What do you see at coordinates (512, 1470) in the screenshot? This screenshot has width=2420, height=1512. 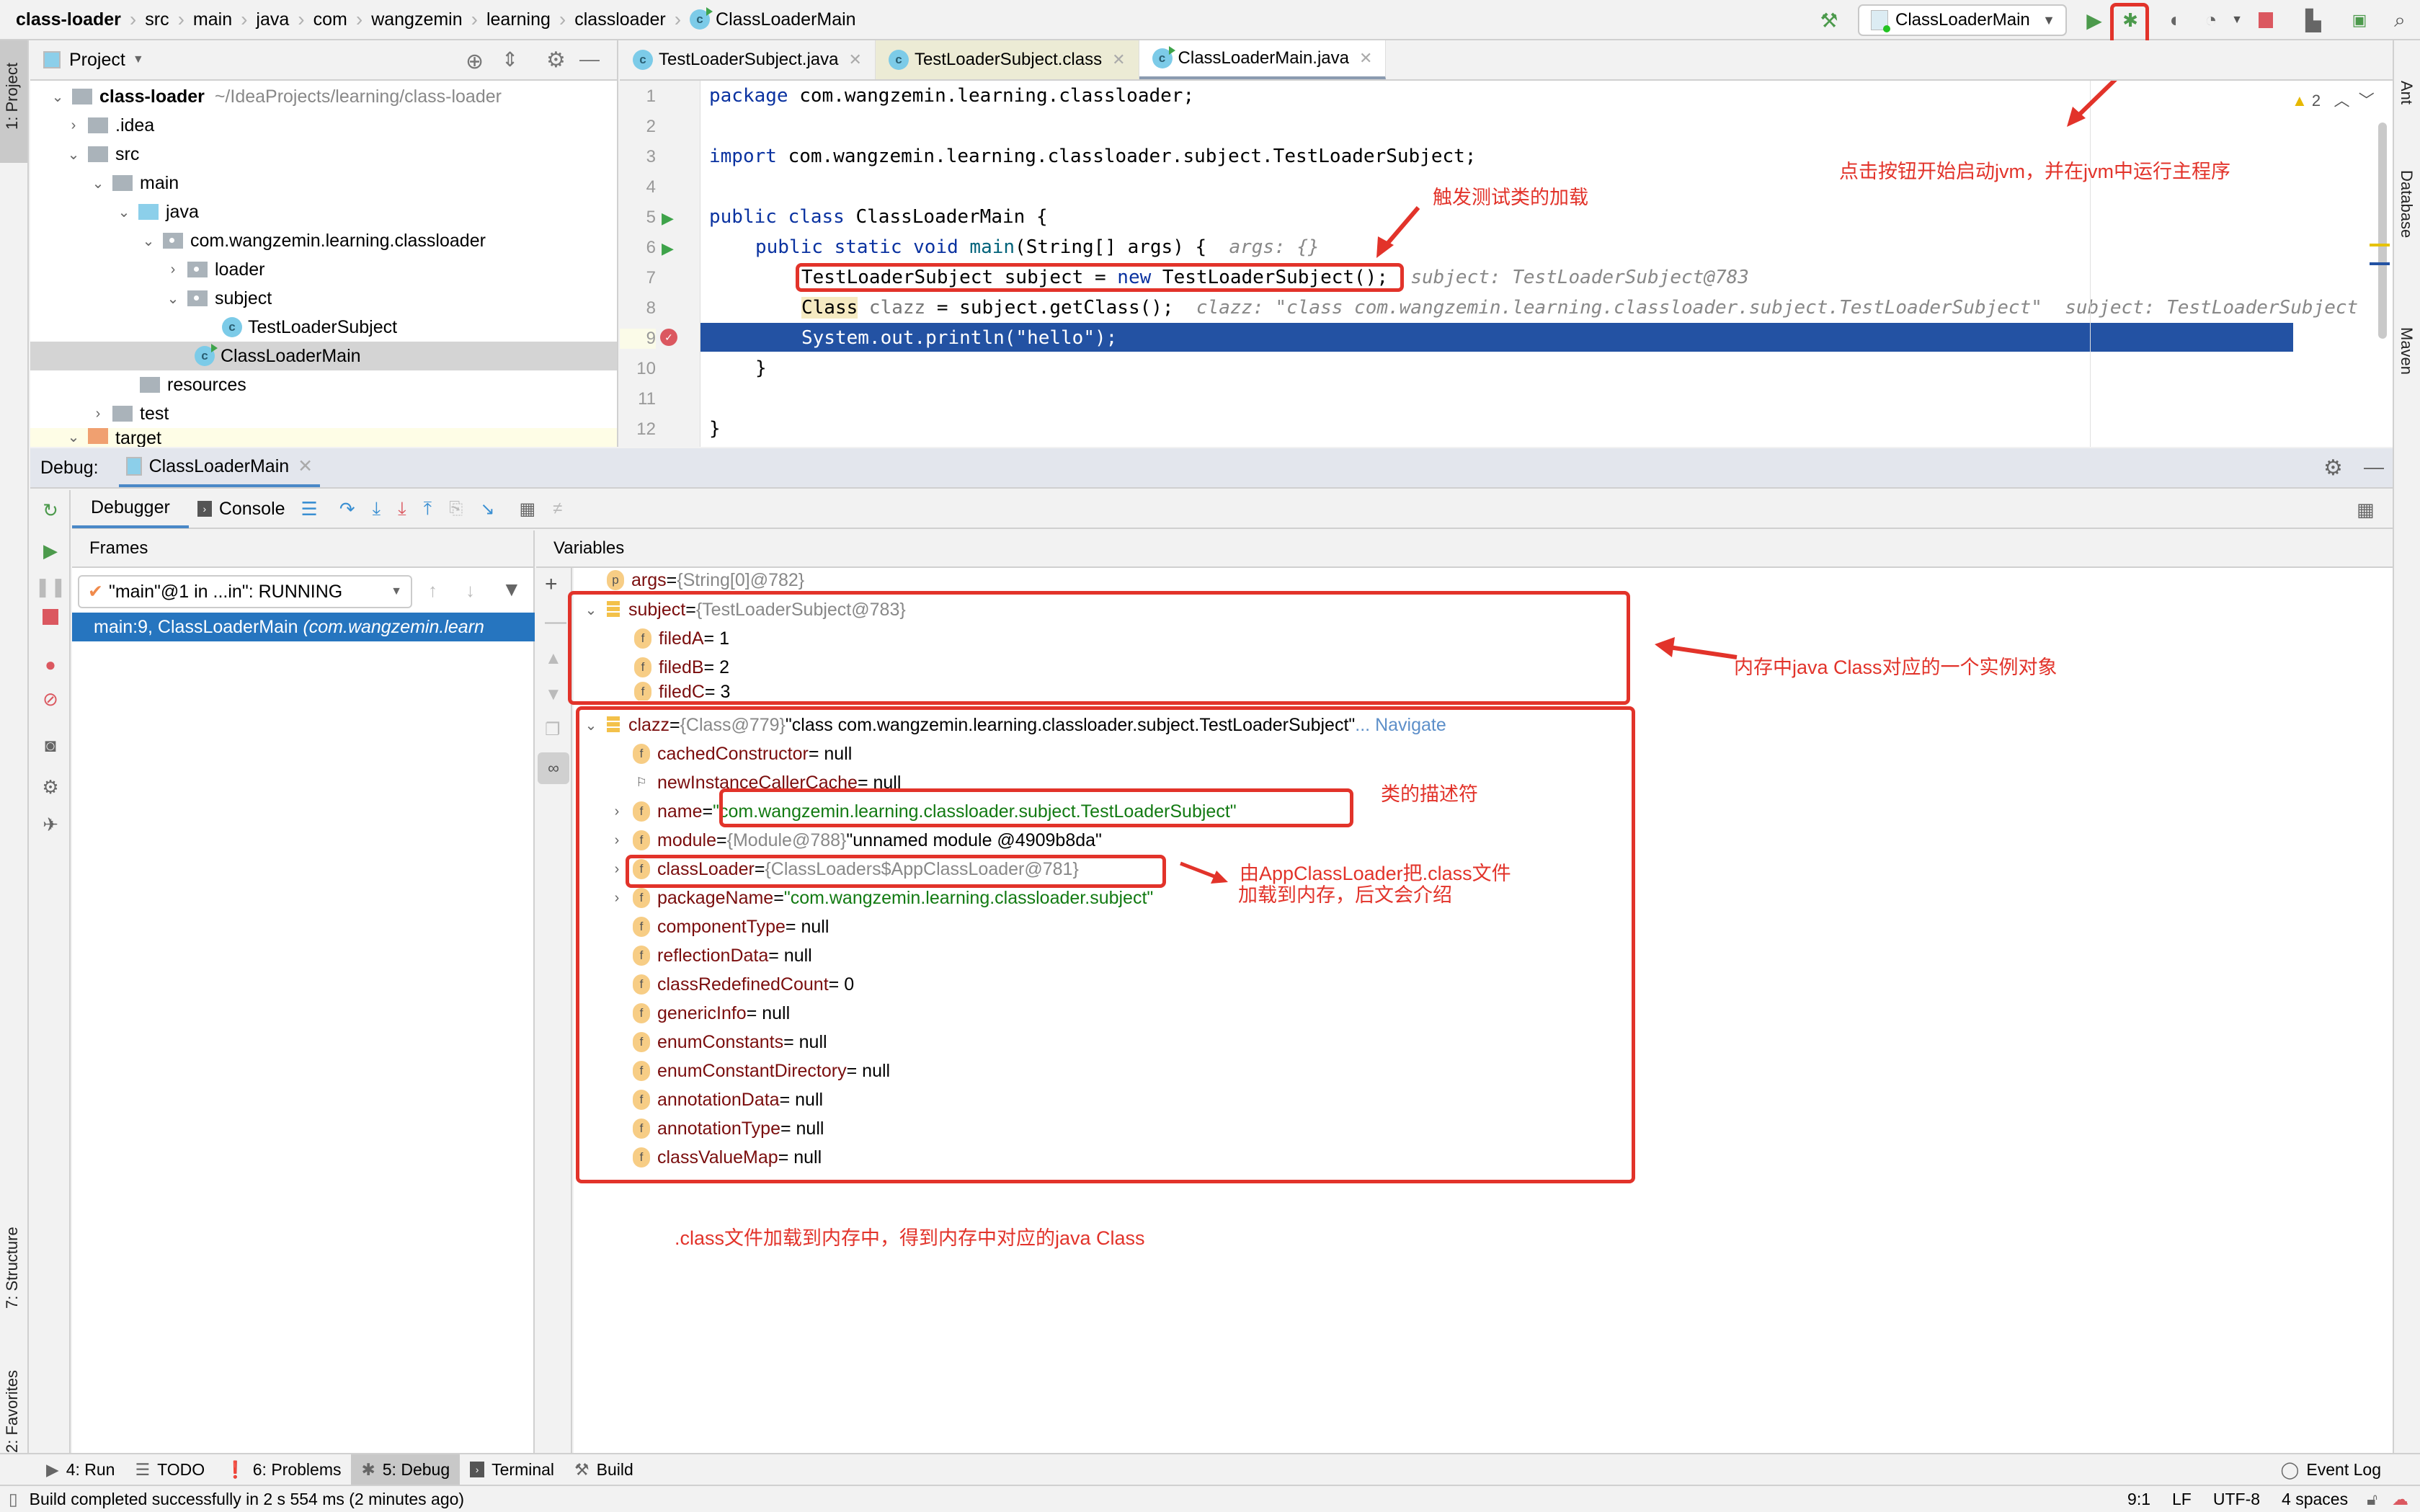 I see `tool-window-terminal: › Terminal` at bounding box center [512, 1470].